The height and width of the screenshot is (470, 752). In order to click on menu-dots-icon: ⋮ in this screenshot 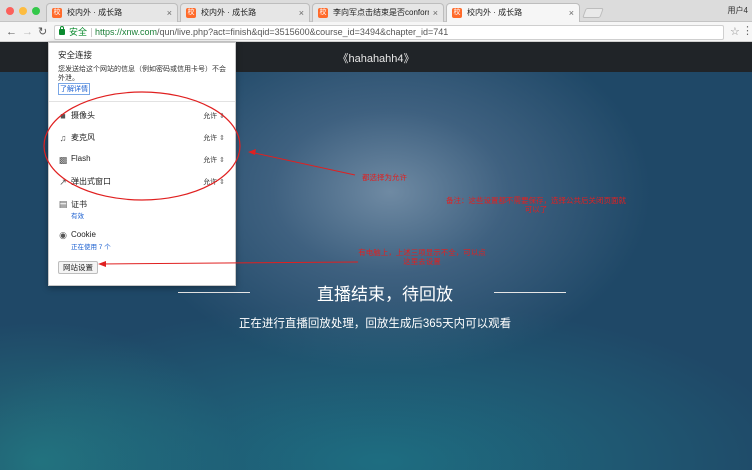, I will do `click(747, 30)`.